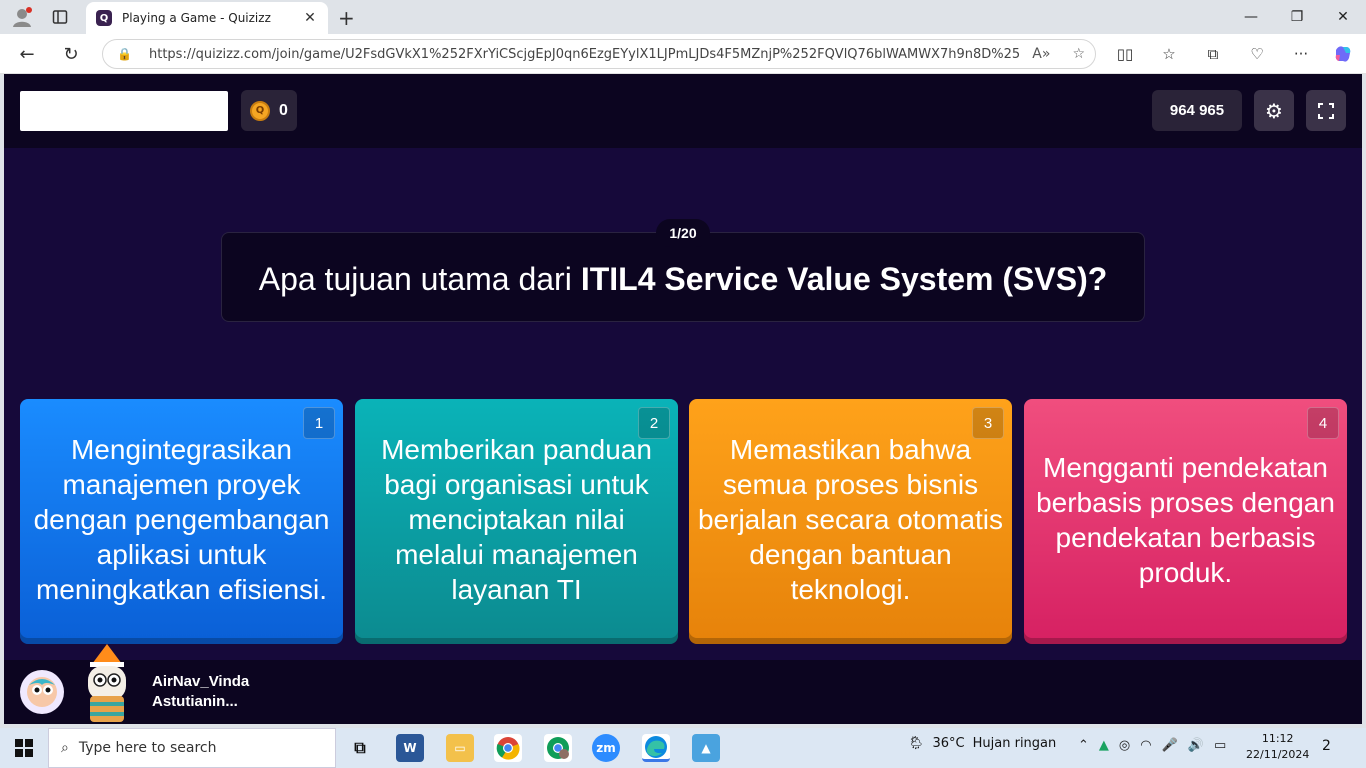 This screenshot has height=768, width=1366. What do you see at coordinates (1196, 745) in the screenshot?
I see `speaker-icon: 🔊` at bounding box center [1196, 745].